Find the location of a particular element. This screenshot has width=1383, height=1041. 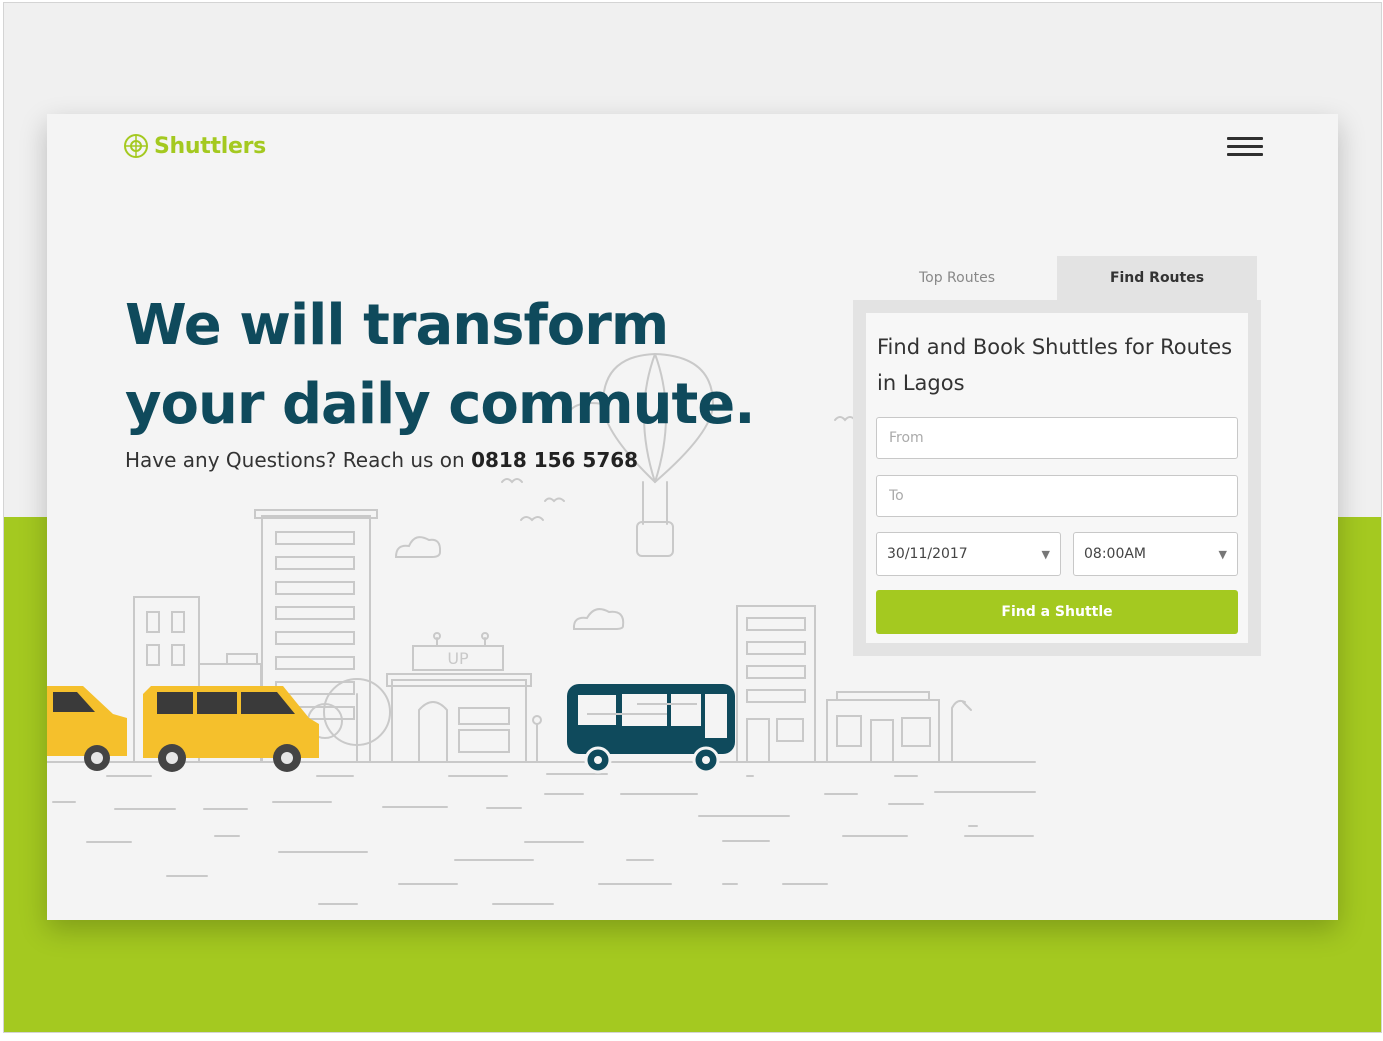

tall-building-illustration is located at coordinates (316, 636).